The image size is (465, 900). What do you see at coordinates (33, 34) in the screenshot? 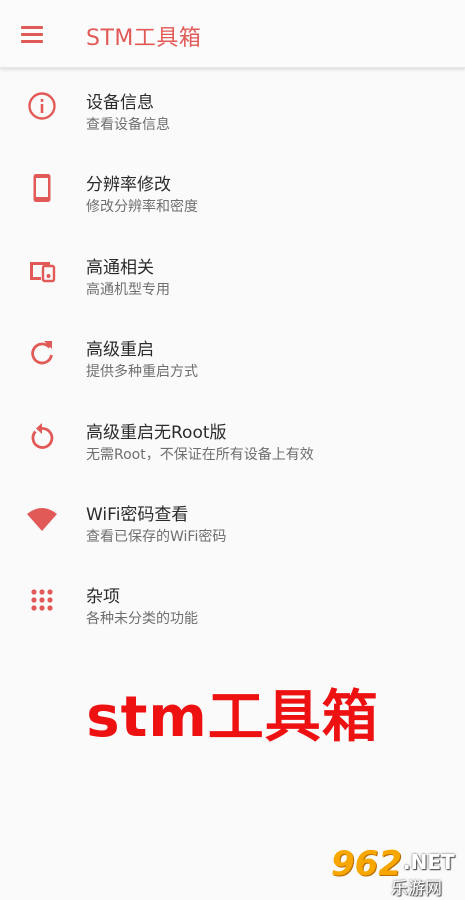
I see `hamburger-menu-icon` at bounding box center [33, 34].